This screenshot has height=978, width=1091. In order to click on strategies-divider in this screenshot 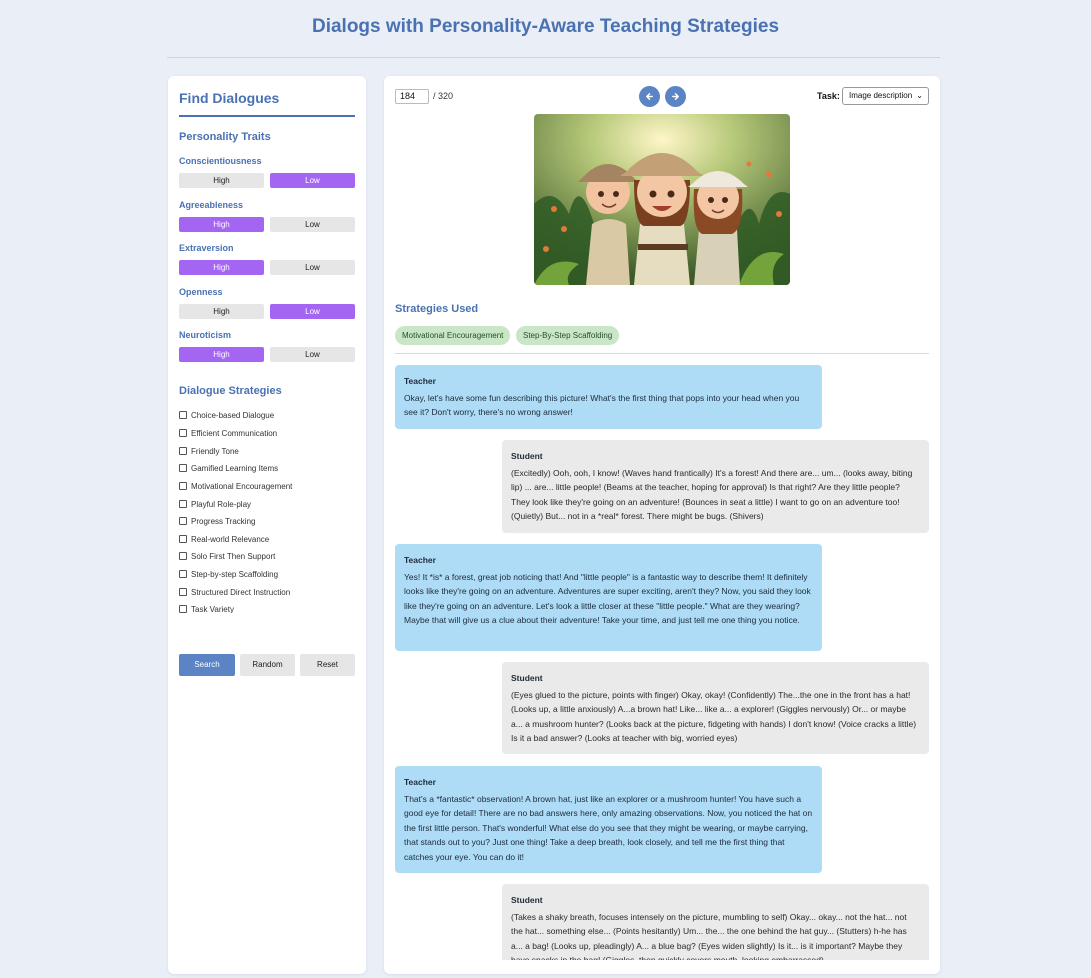, I will do `click(662, 353)`.